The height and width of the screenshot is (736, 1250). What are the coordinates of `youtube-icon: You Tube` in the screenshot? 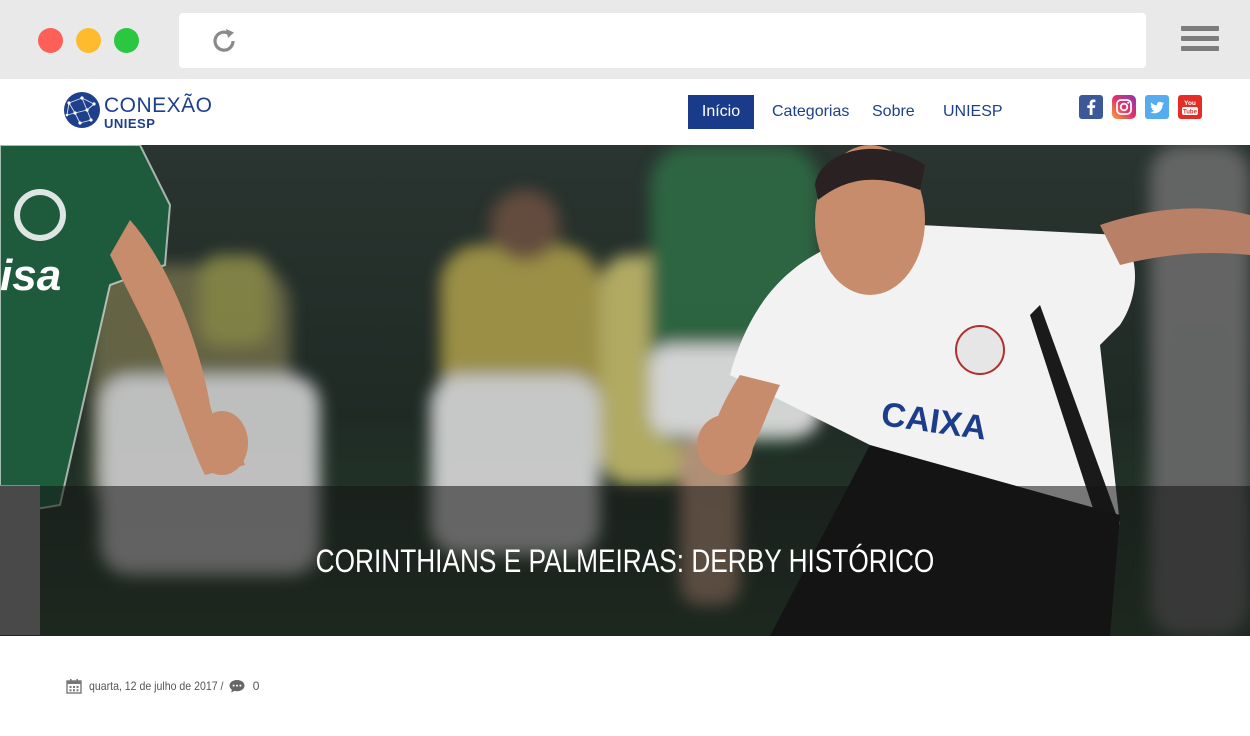 It's located at (1190, 107).